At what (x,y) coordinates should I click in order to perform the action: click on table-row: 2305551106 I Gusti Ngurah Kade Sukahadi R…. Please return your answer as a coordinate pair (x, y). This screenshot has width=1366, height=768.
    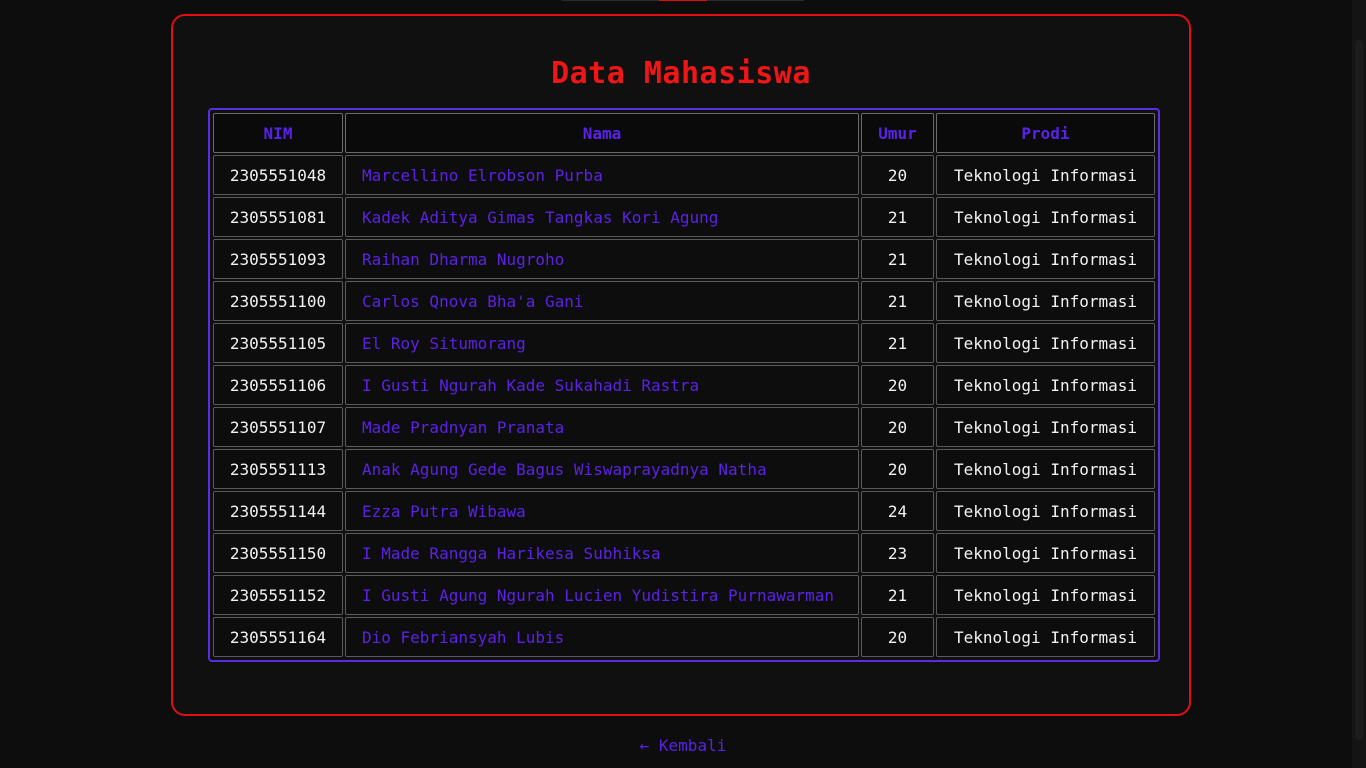
    Looking at the image, I should click on (684, 385).